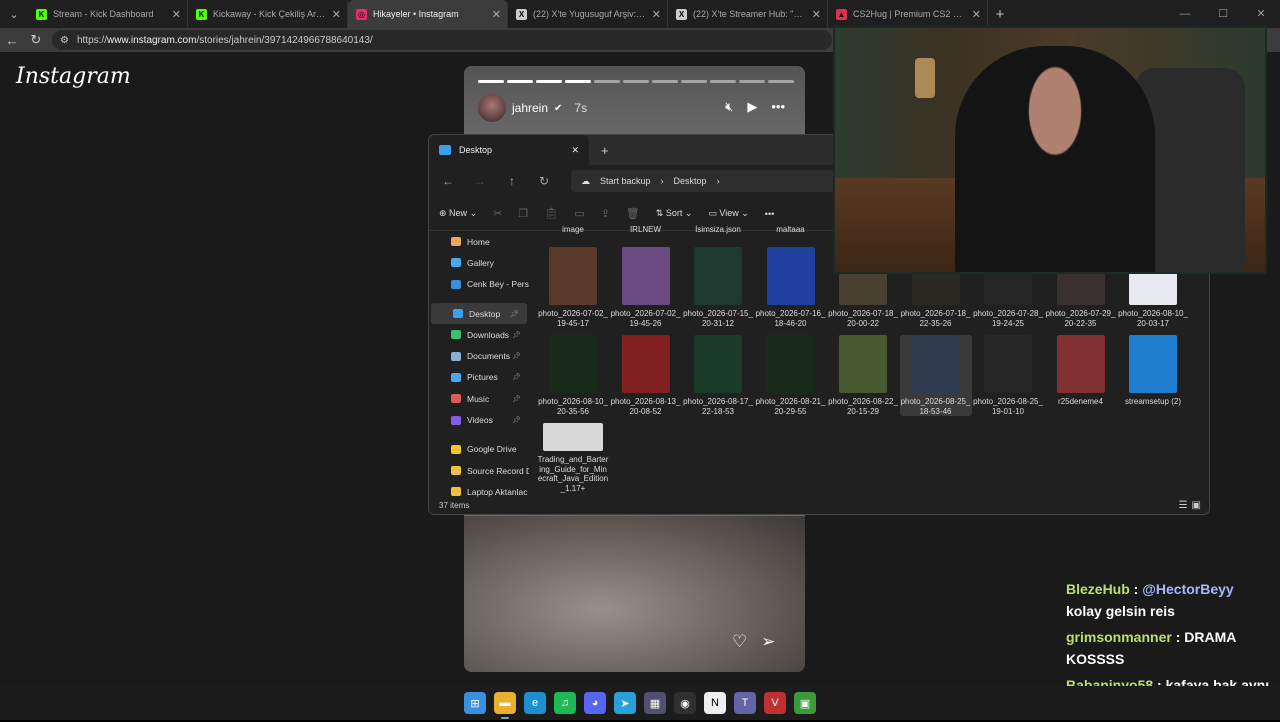 This screenshot has width=1280, height=722. I want to click on more-options-icon: •••, so click(778, 107).